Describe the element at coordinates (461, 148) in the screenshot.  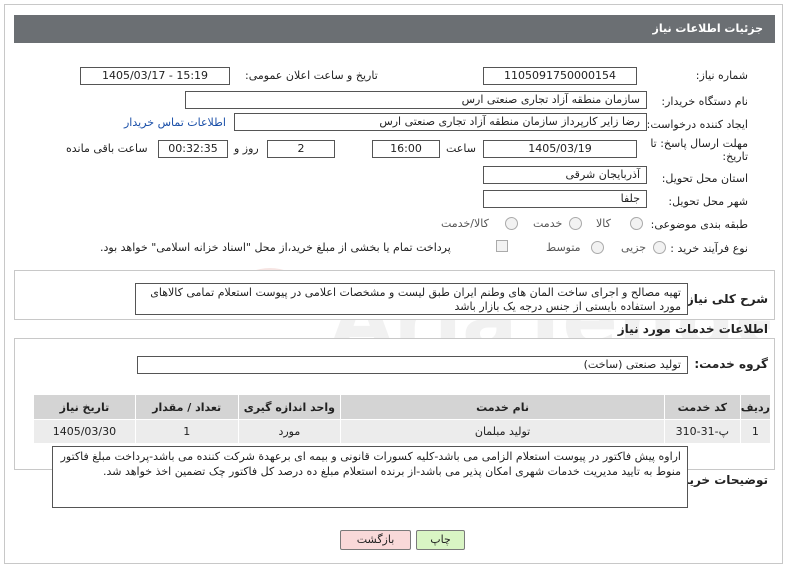
I see `deadline-time-label: ساعت` at that location.